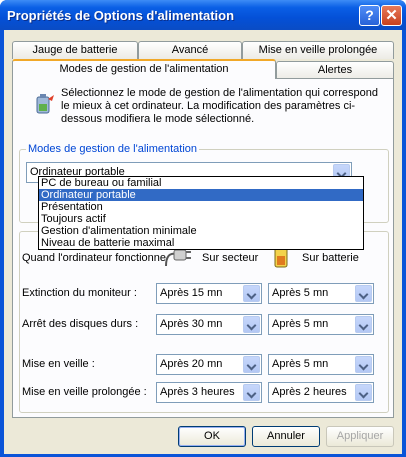 The height and width of the screenshot is (457, 406). What do you see at coordinates (300, 364) in the screenshot?
I see `standby-dc-value: Après 5 mn` at bounding box center [300, 364].